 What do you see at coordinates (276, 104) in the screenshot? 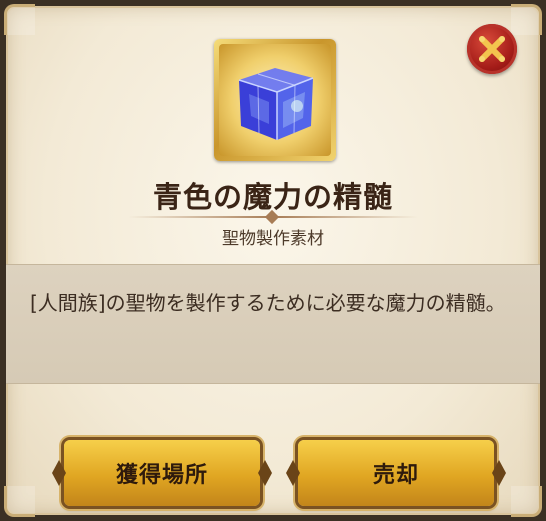
I see `blue-crystal-cube-icon` at bounding box center [276, 104].